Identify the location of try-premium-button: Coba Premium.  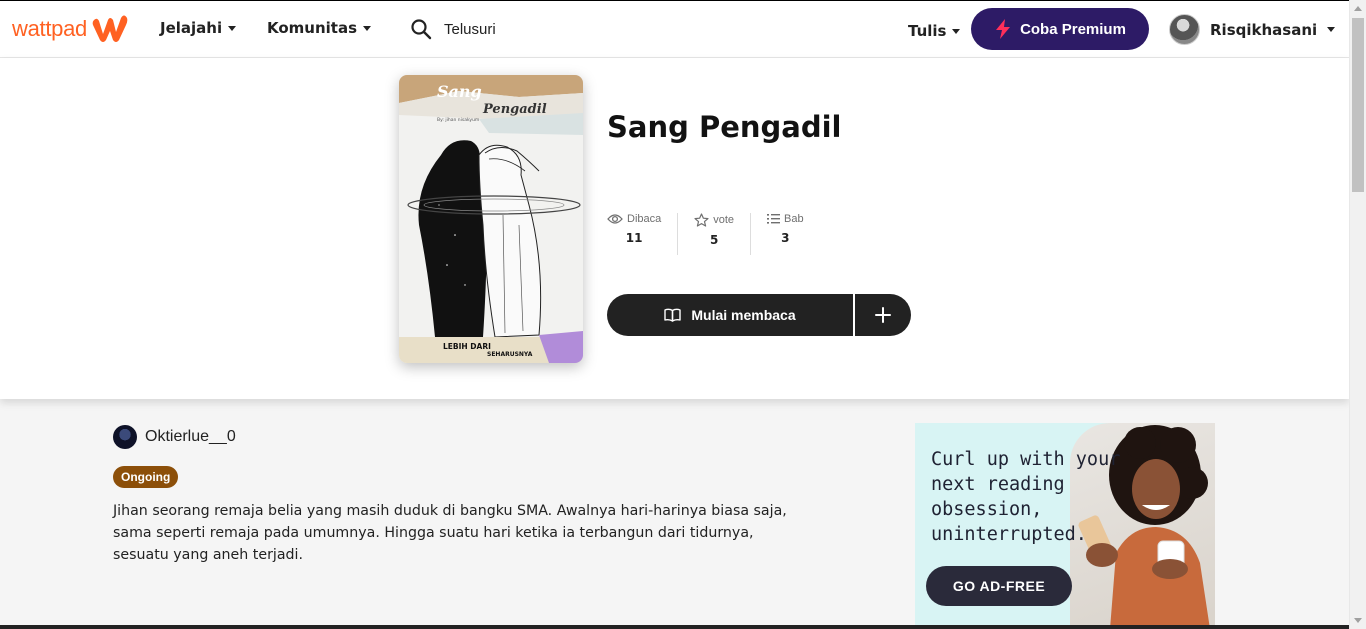
(1060, 29).